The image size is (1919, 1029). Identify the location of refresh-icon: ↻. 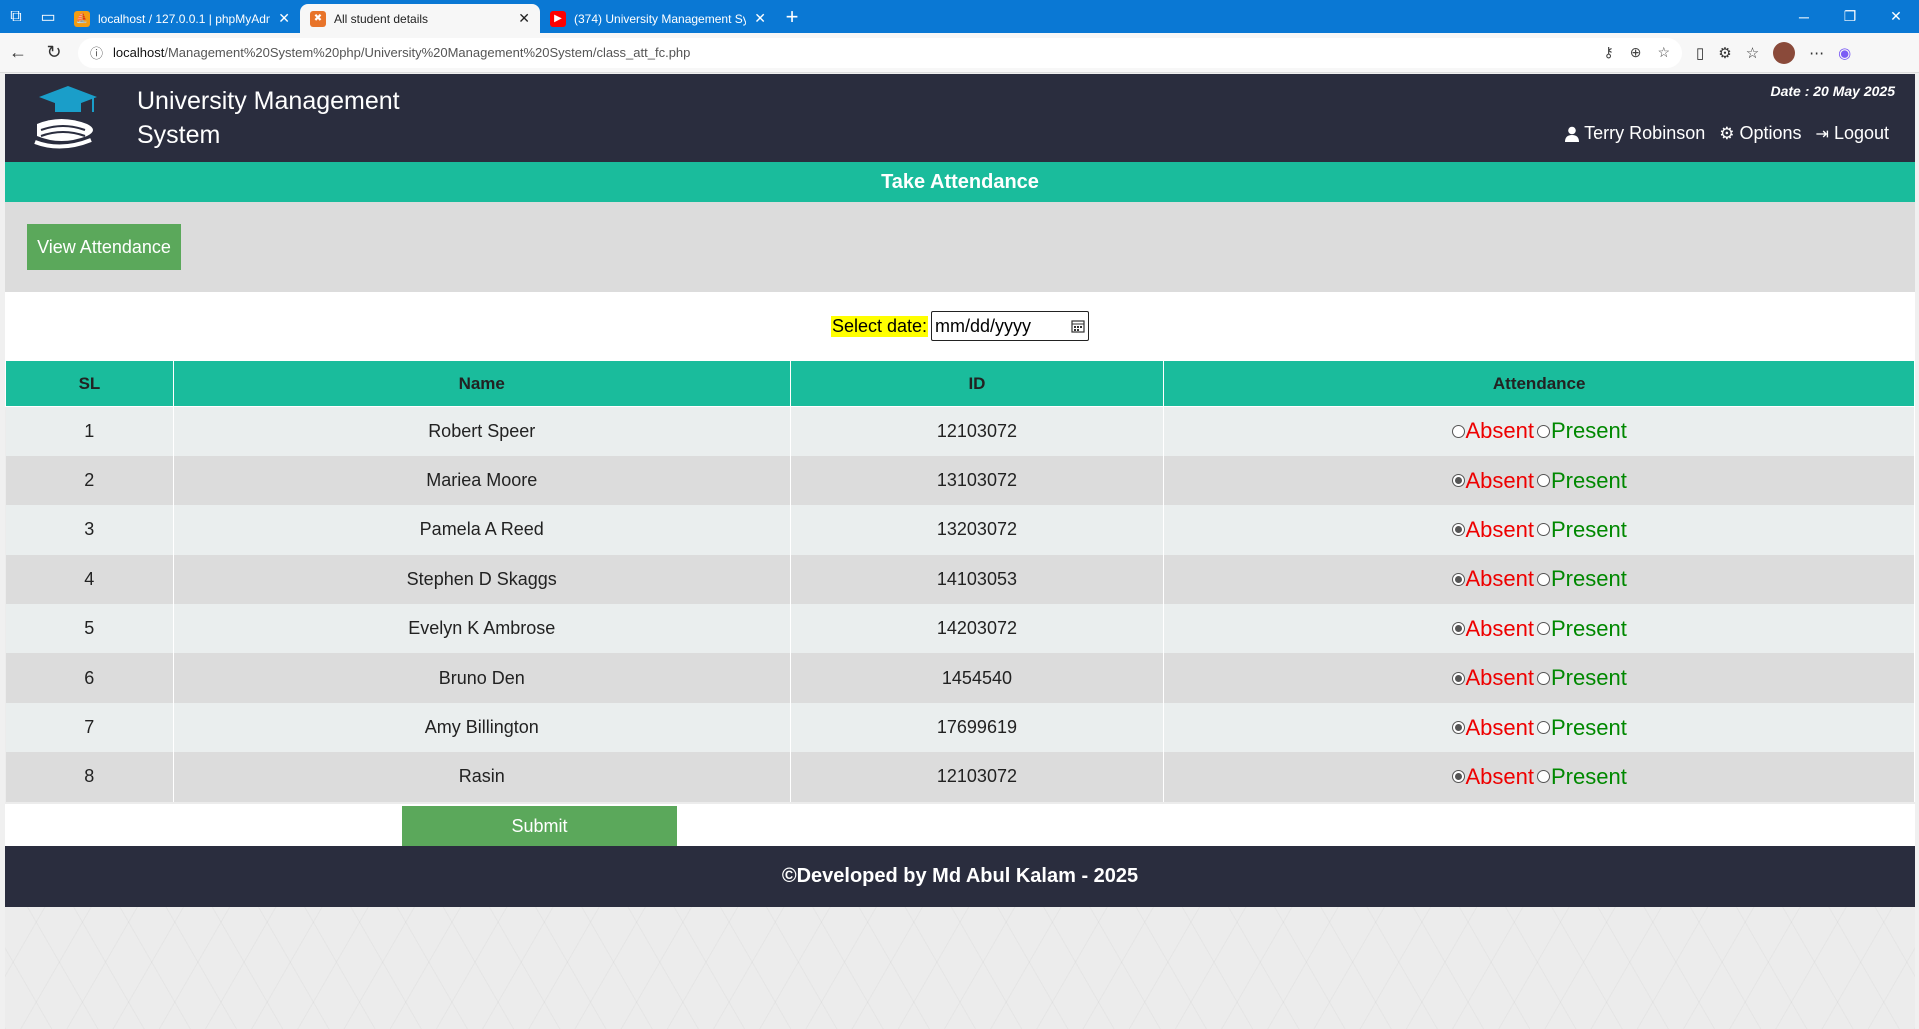
(54, 53).